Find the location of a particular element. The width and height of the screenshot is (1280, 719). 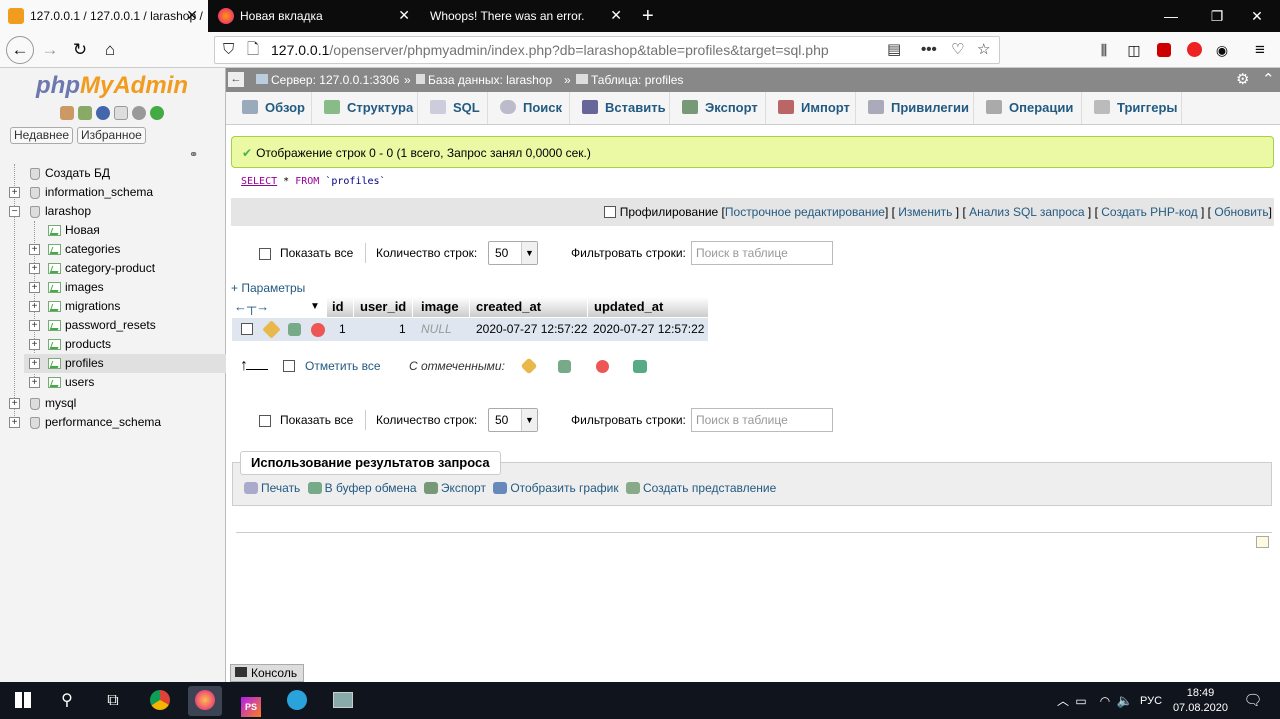

tab-phpmyadmin: 127.0.0.1 / 127.0.0.1 / larashop / ✕ is located at coordinates (104, 16).